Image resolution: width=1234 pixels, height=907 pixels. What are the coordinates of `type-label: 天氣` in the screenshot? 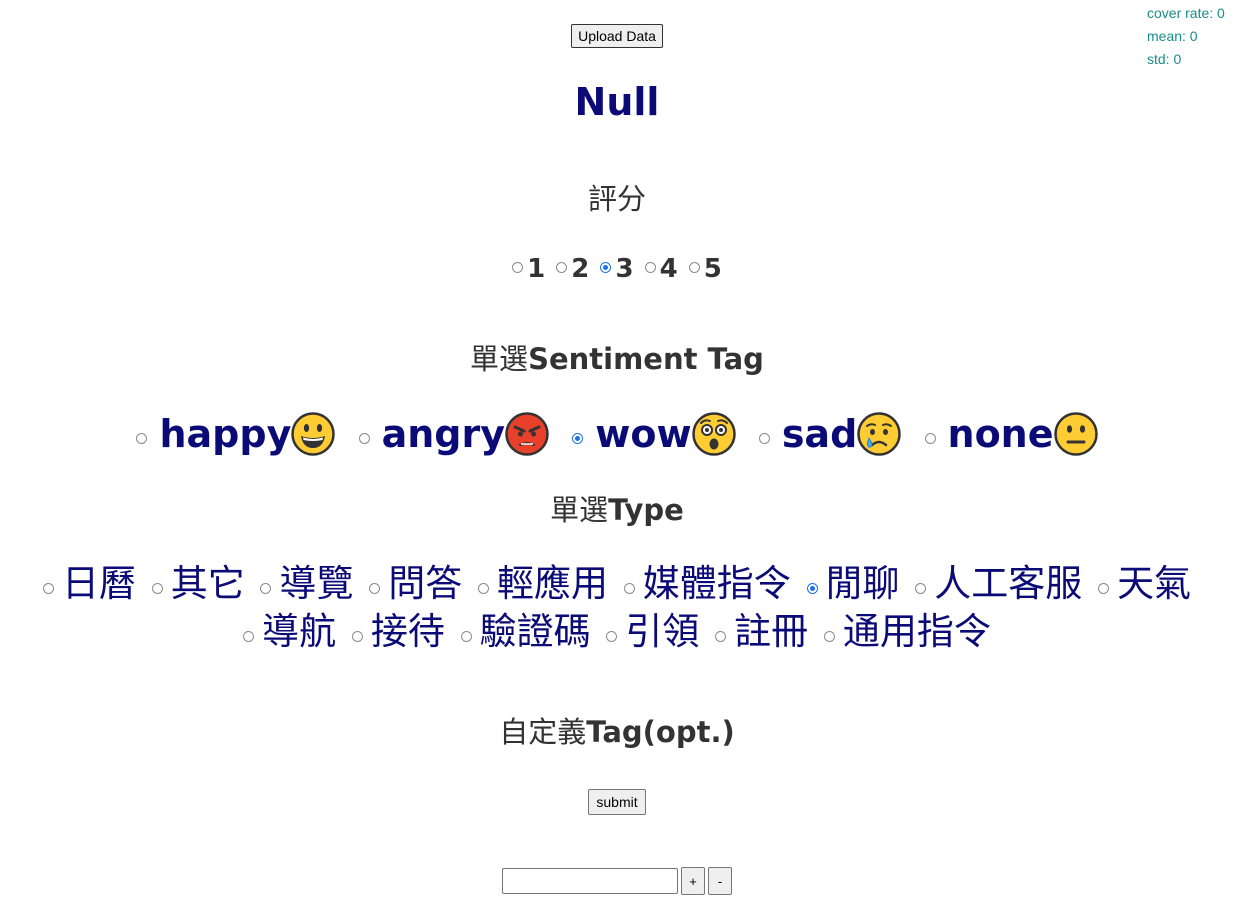 It's located at (1154, 583).